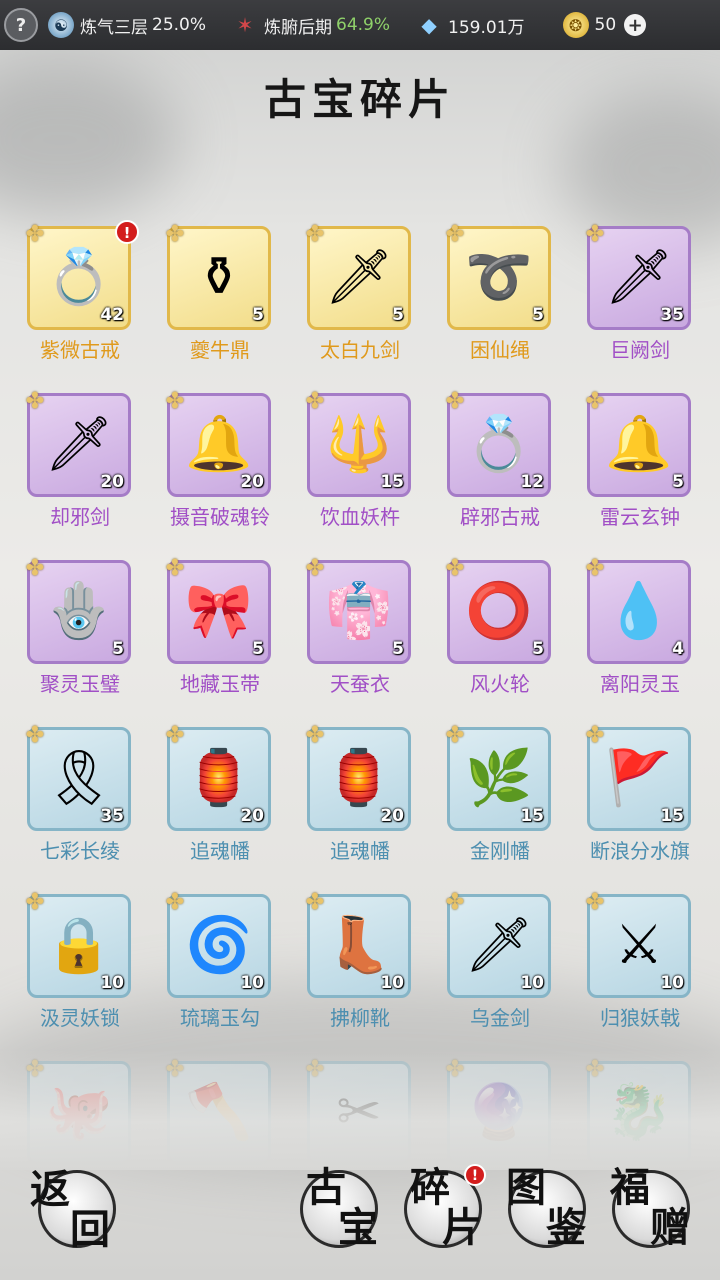 The width and height of the screenshot is (720, 1280). I want to click on crystal-icon: ◆, so click(429, 25).